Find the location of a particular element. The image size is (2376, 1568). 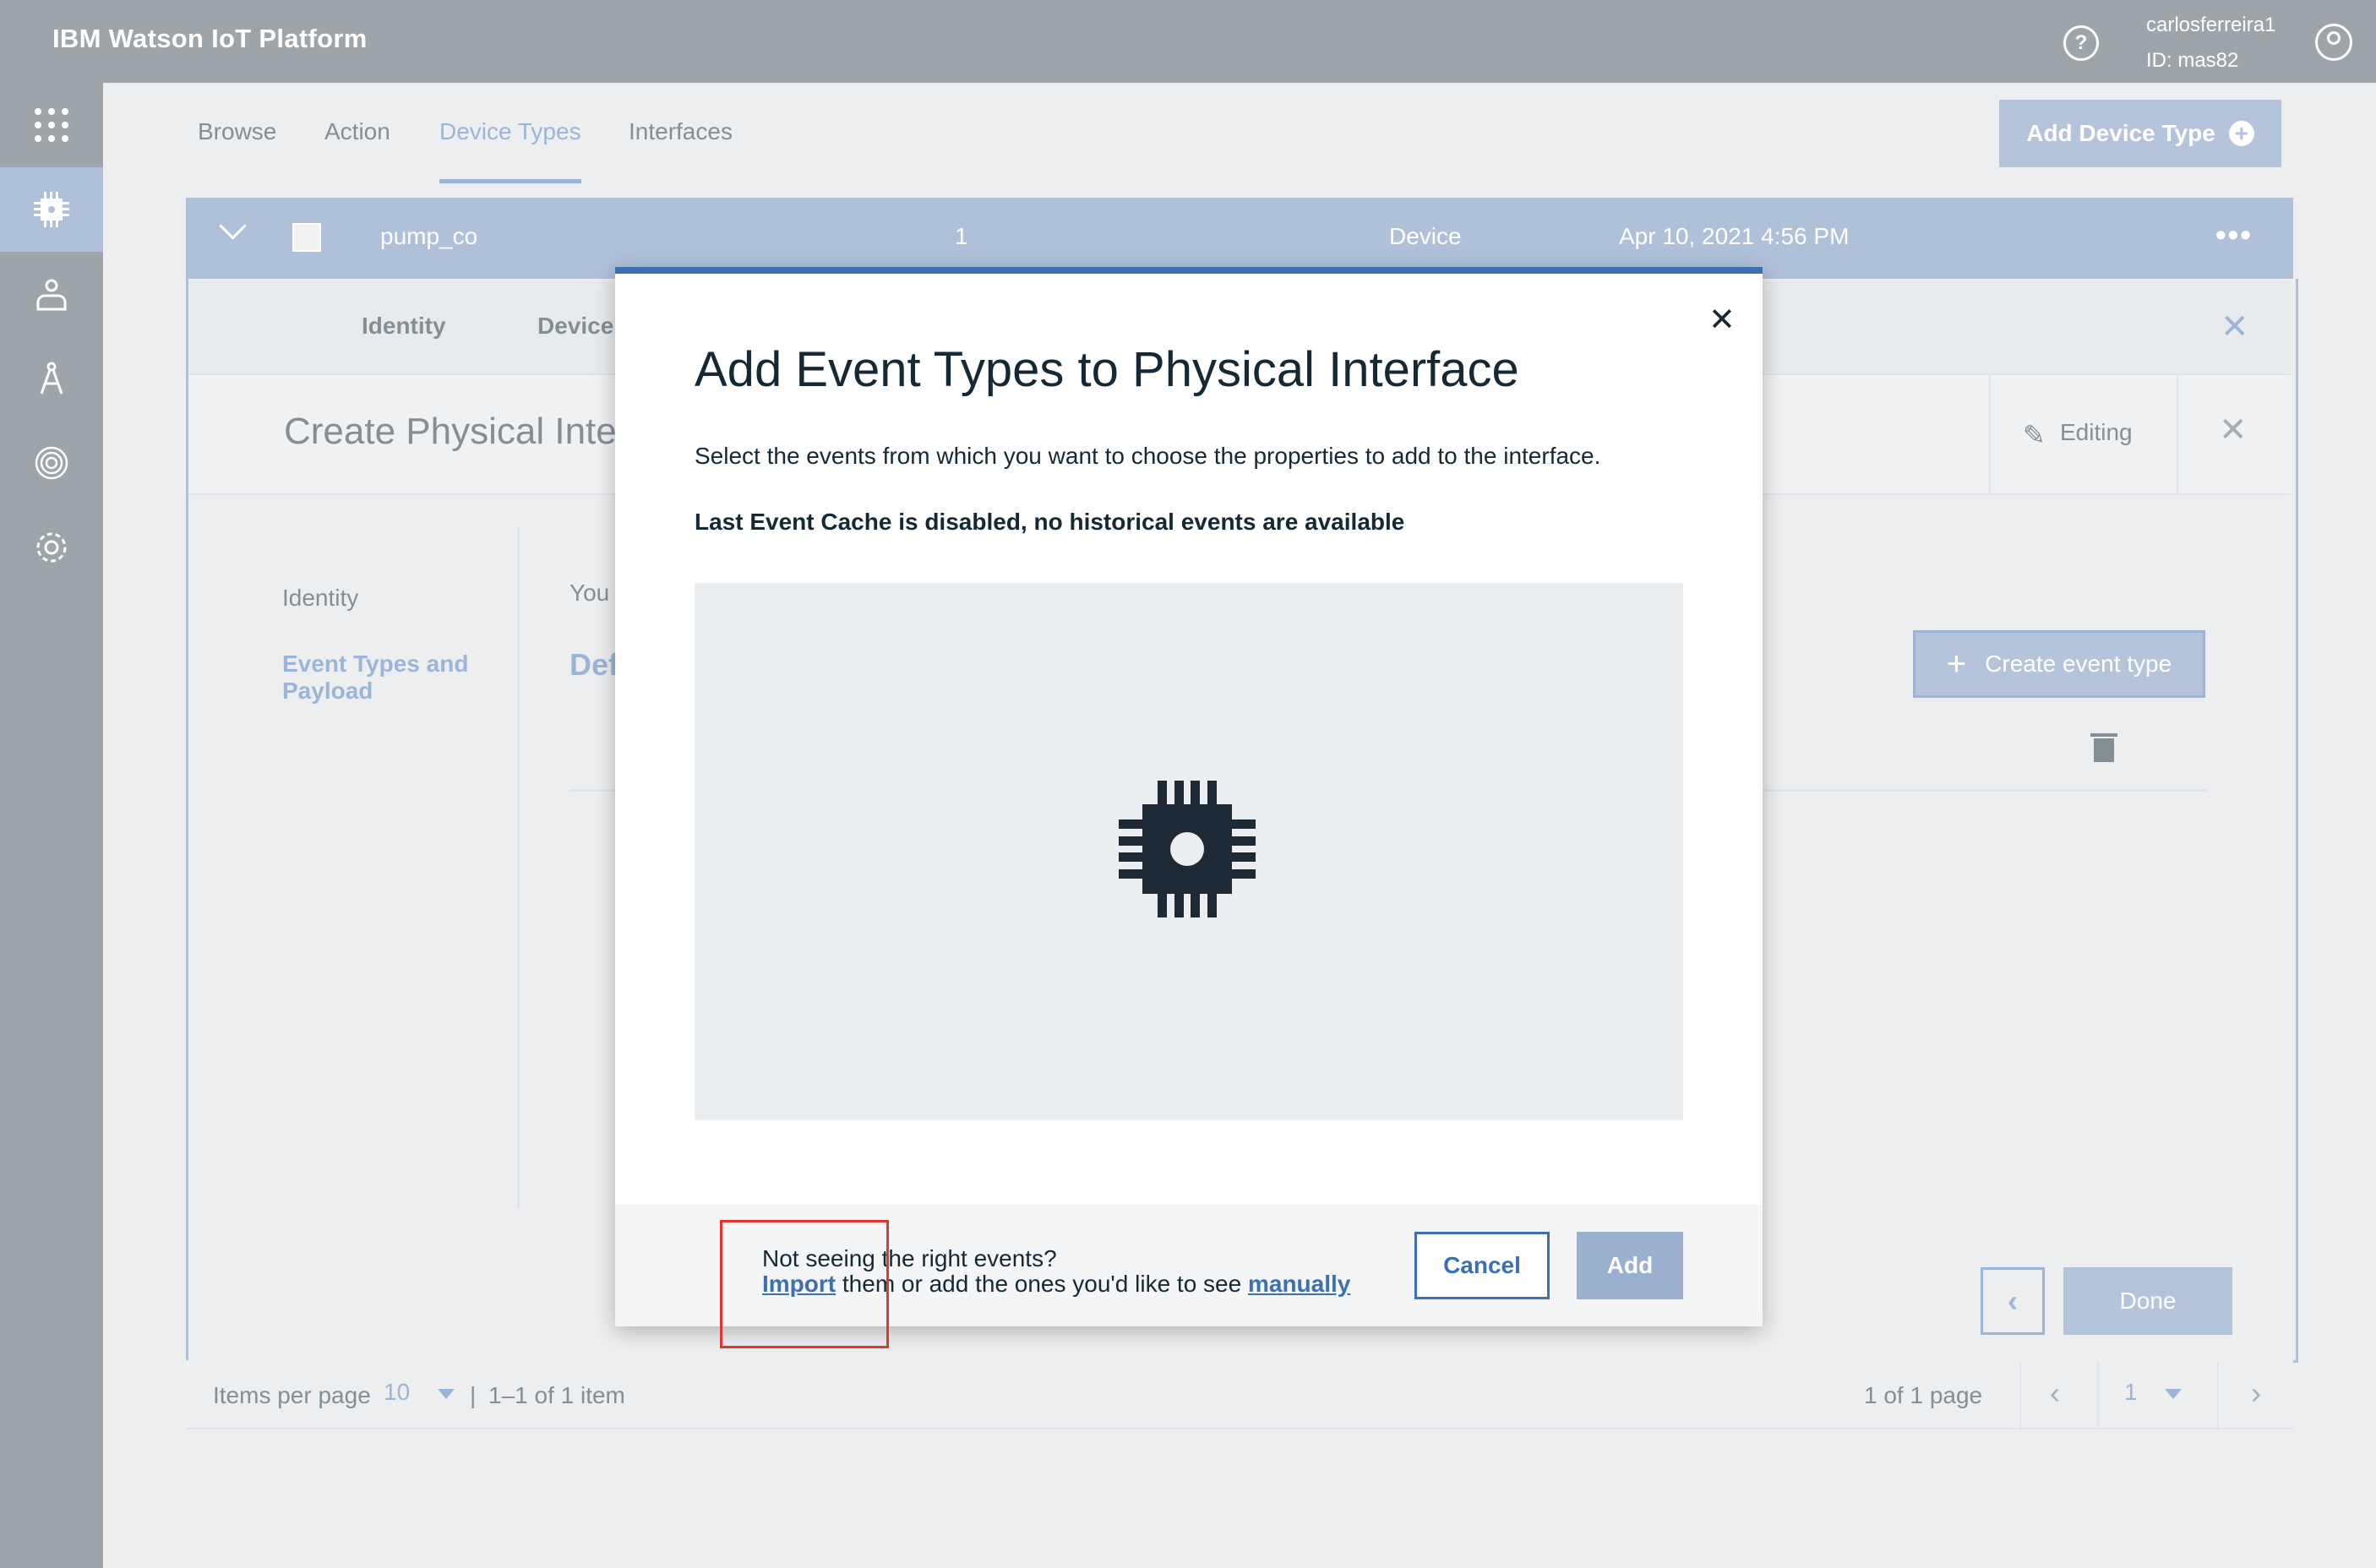

footer-middle-text: them or add the ones you'd like to see is located at coordinates (1042, 1284).